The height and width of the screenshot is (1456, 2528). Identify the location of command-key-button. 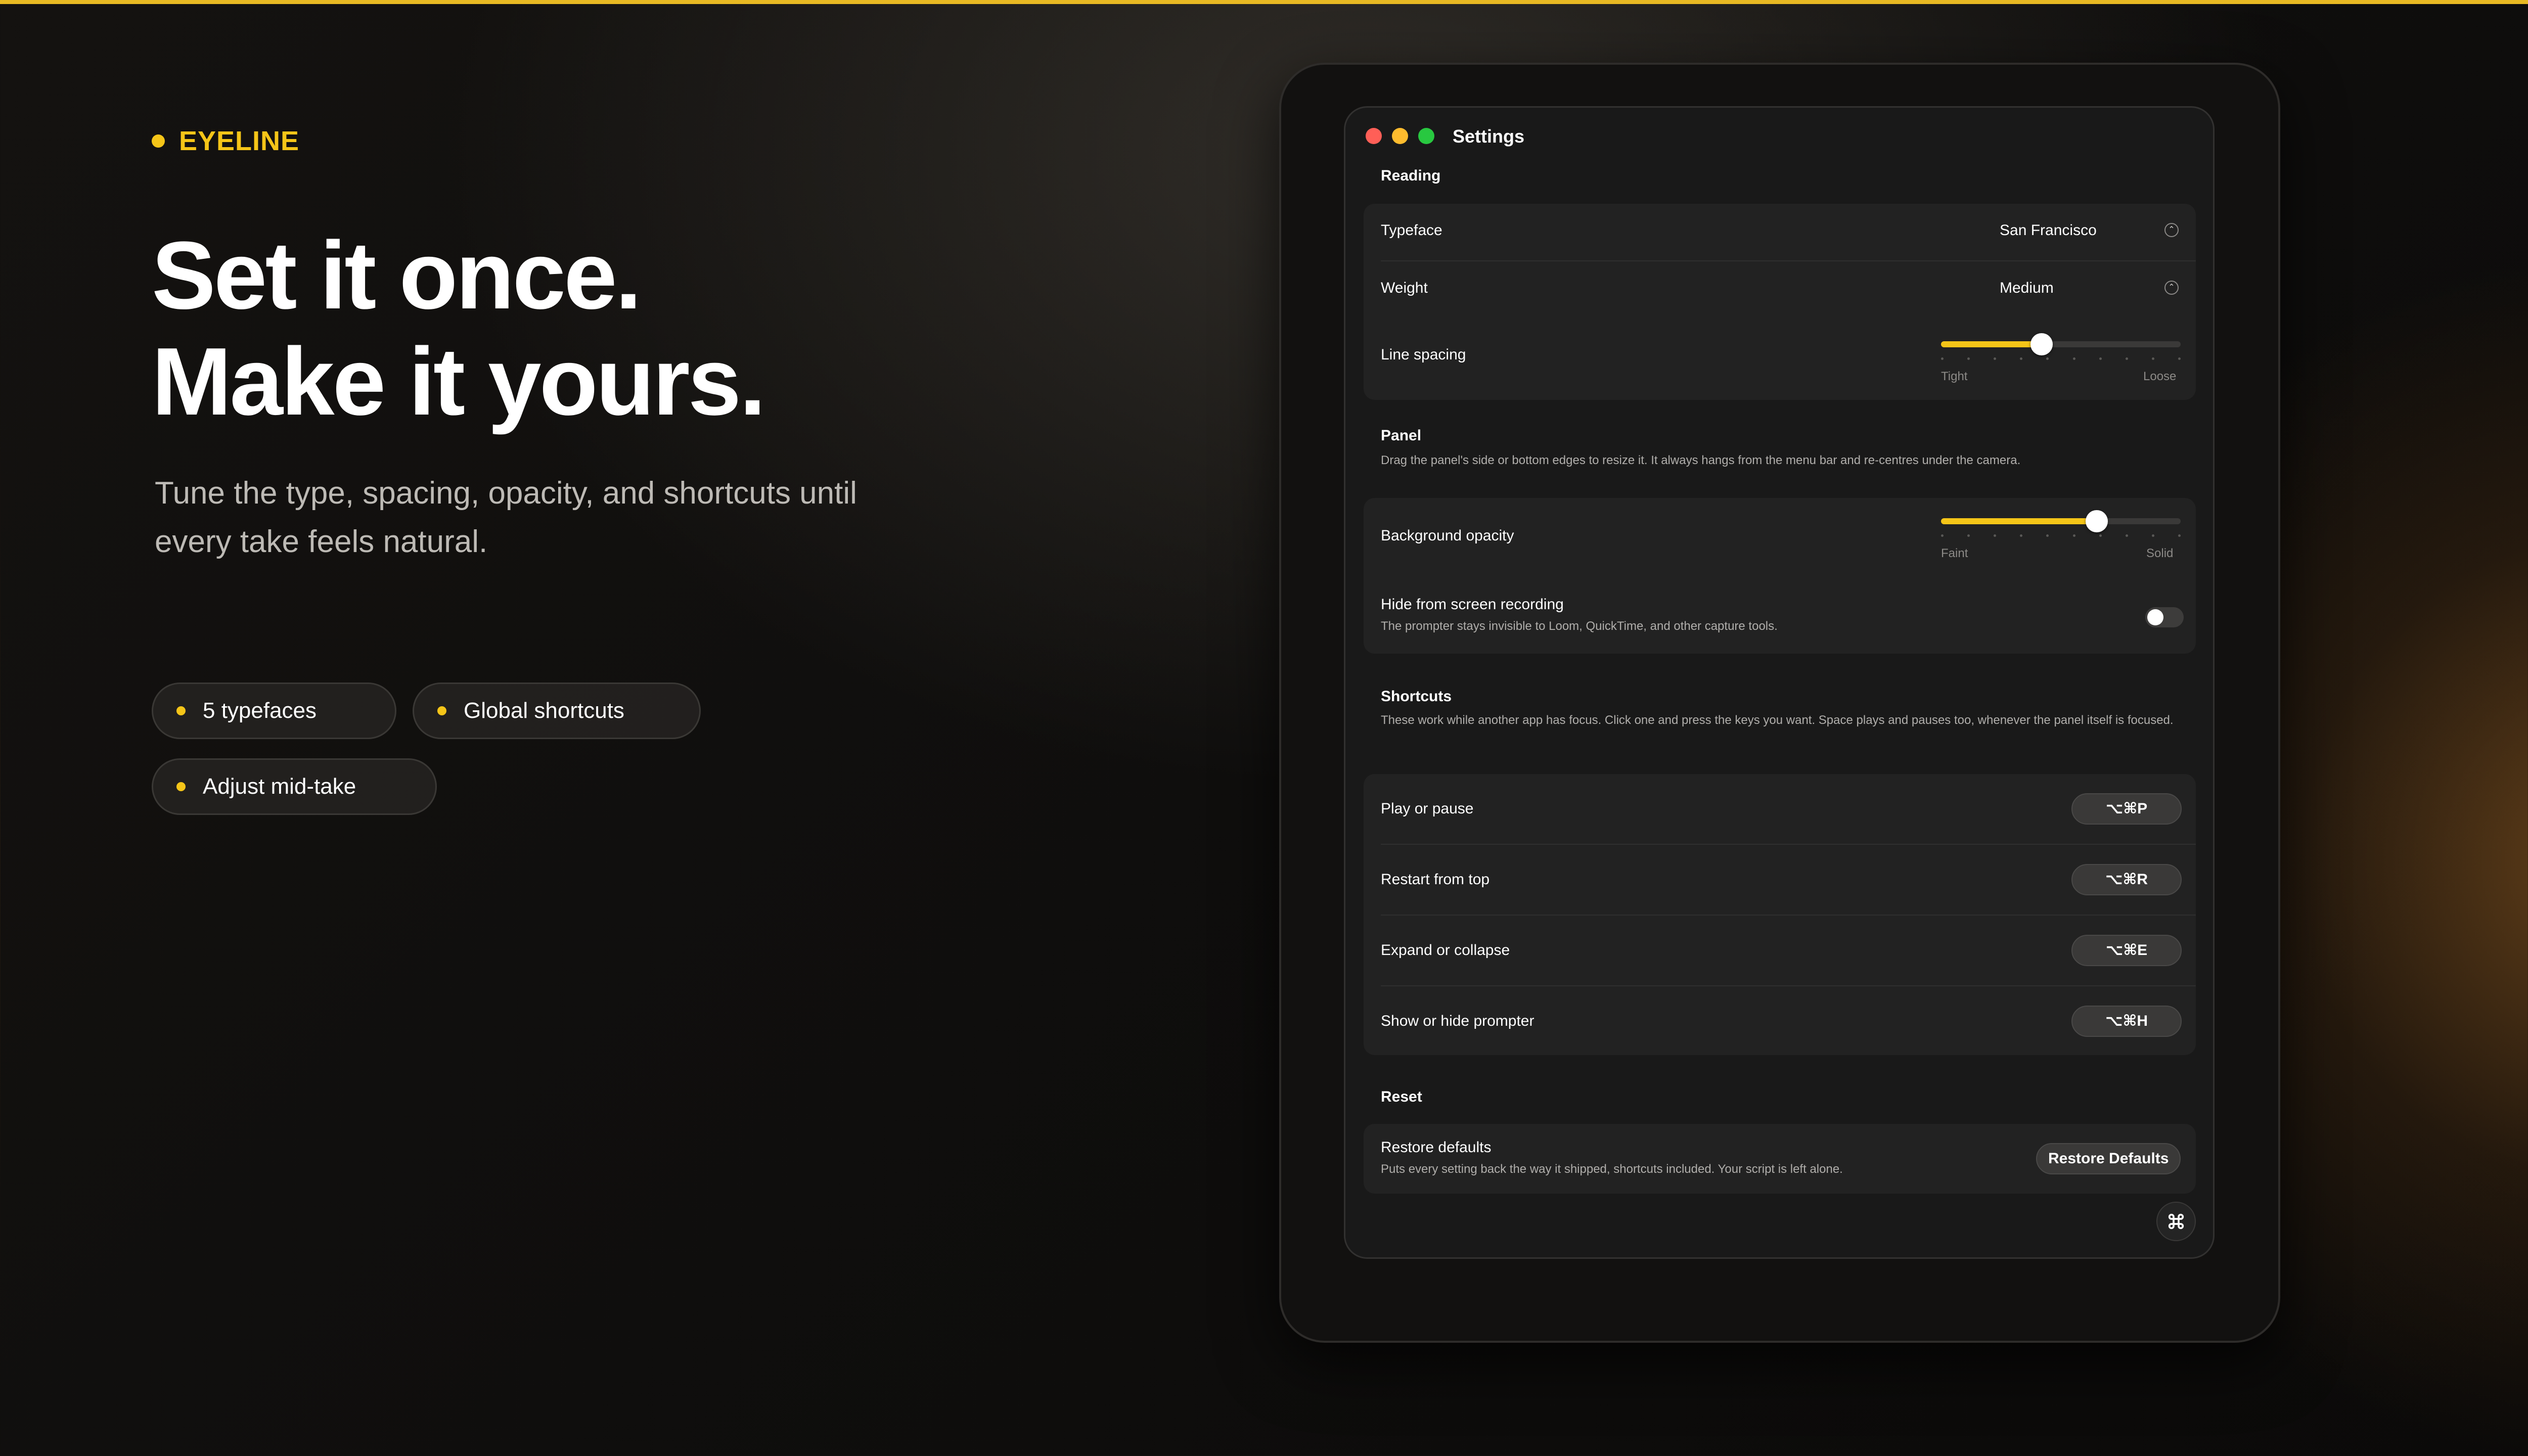
(2176, 1221).